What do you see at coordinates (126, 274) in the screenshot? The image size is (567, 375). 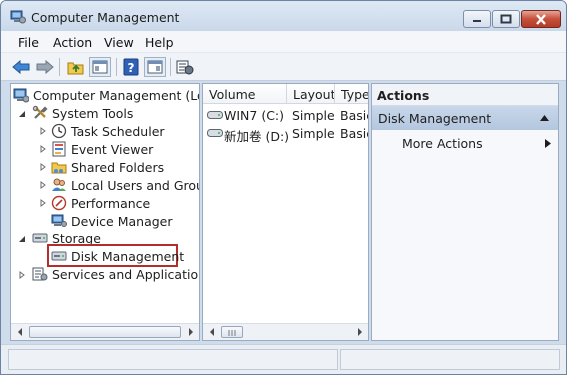 I see `tree-label-services-applications: Services and Applications` at bounding box center [126, 274].